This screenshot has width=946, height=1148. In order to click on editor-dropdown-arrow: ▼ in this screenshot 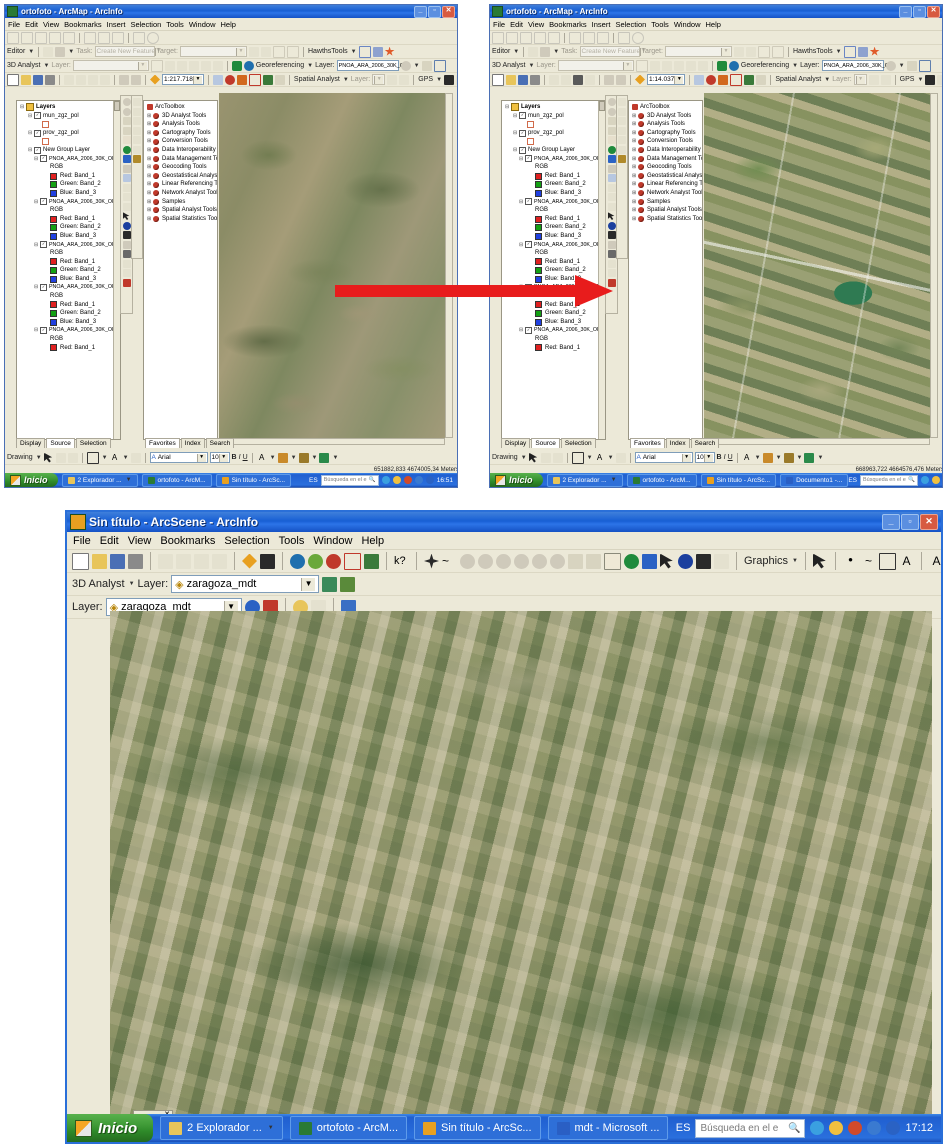, I will do `click(516, 52)`.